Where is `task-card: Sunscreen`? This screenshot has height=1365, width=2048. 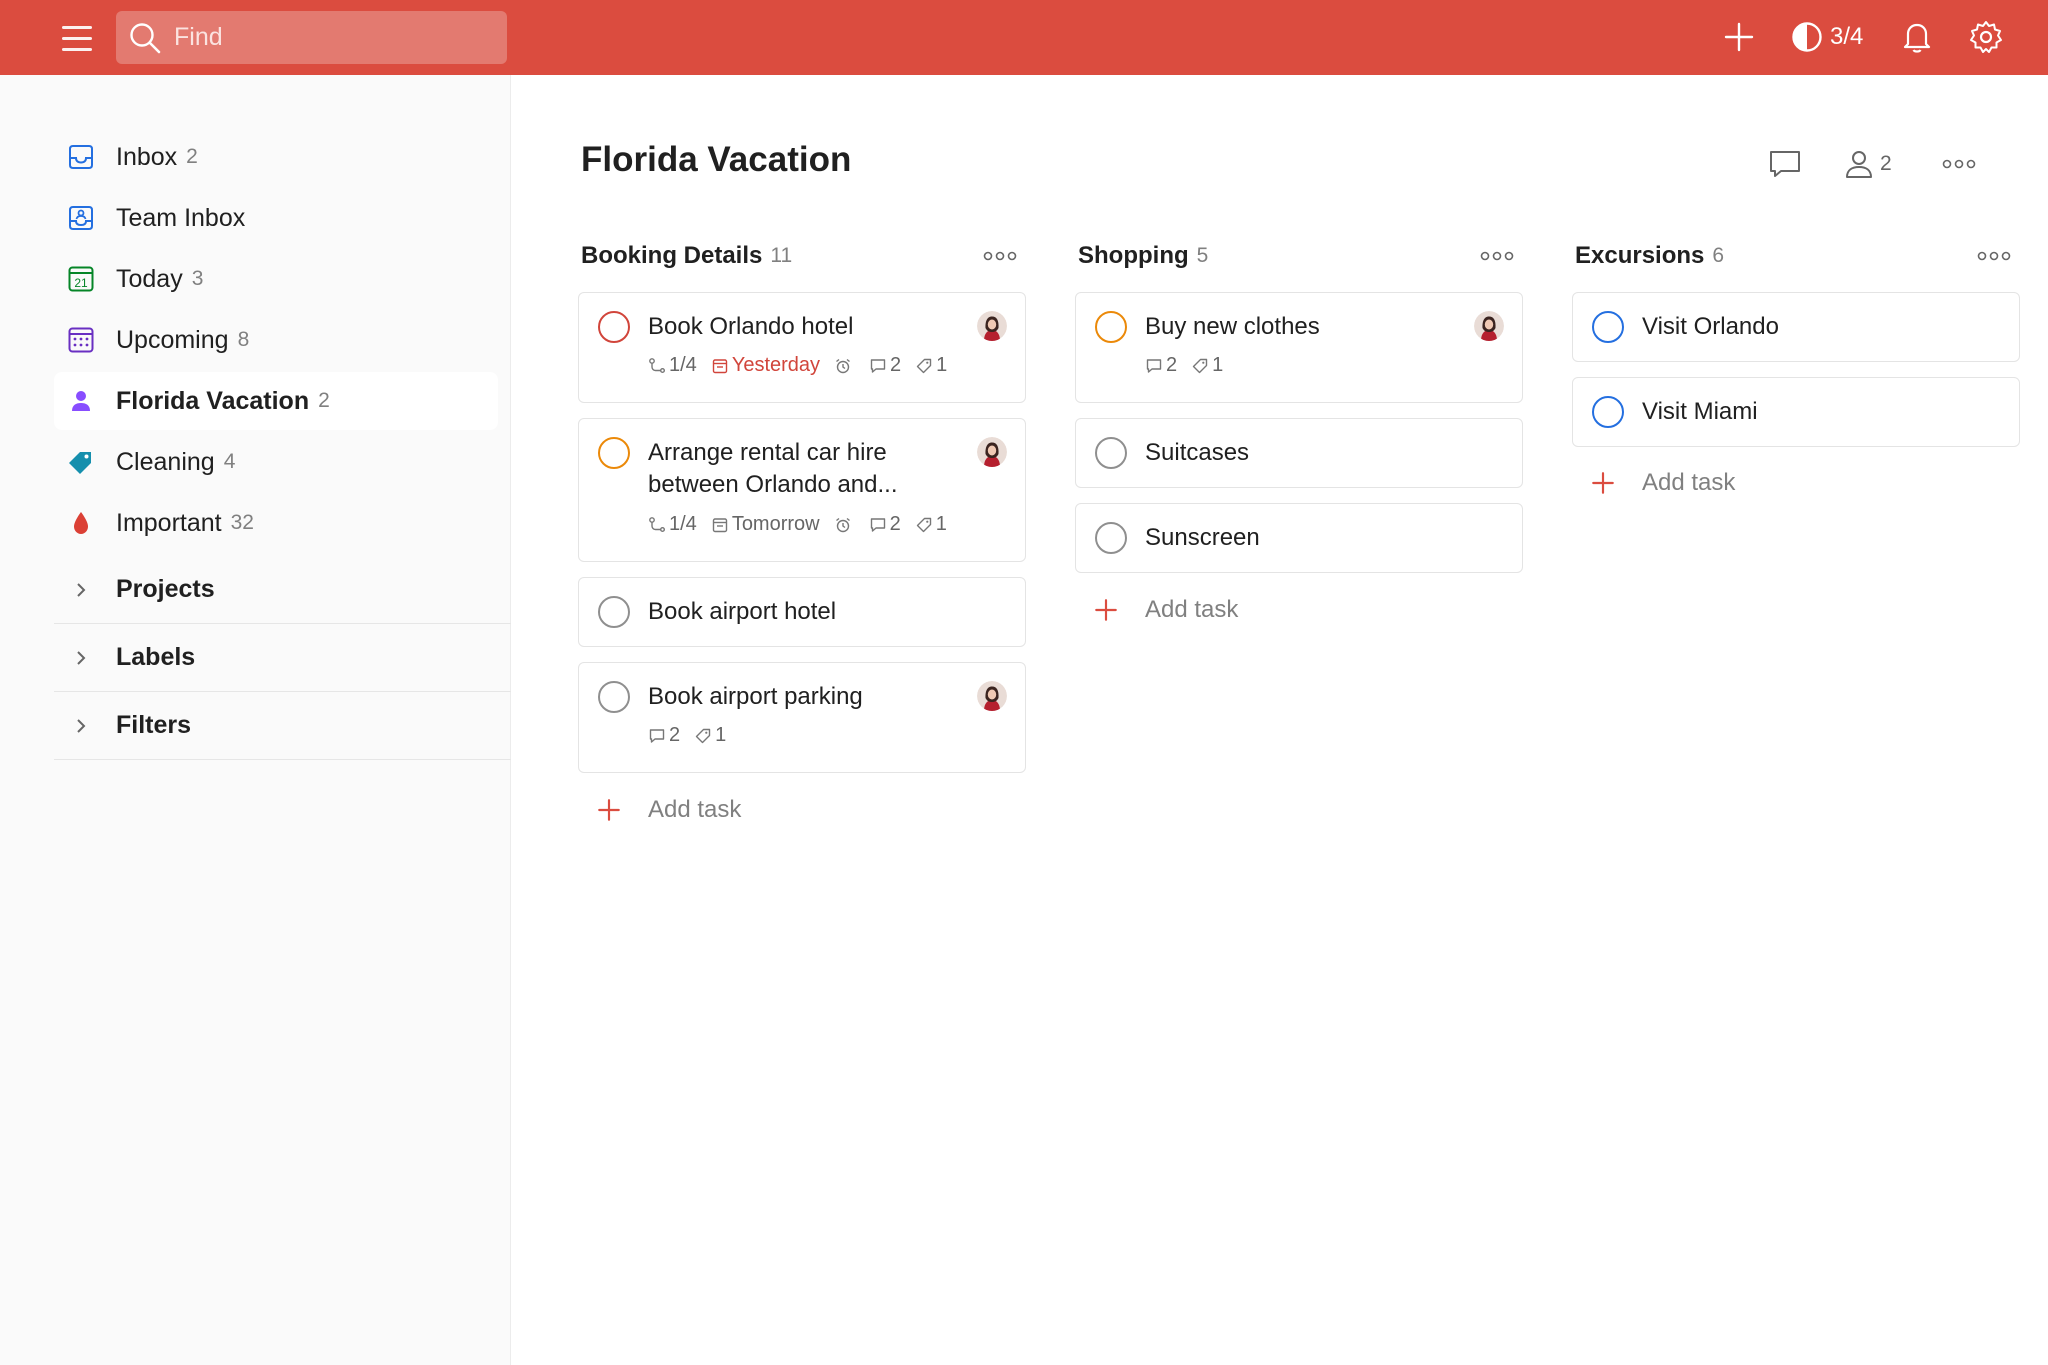
task-card: Sunscreen is located at coordinates (1299, 538).